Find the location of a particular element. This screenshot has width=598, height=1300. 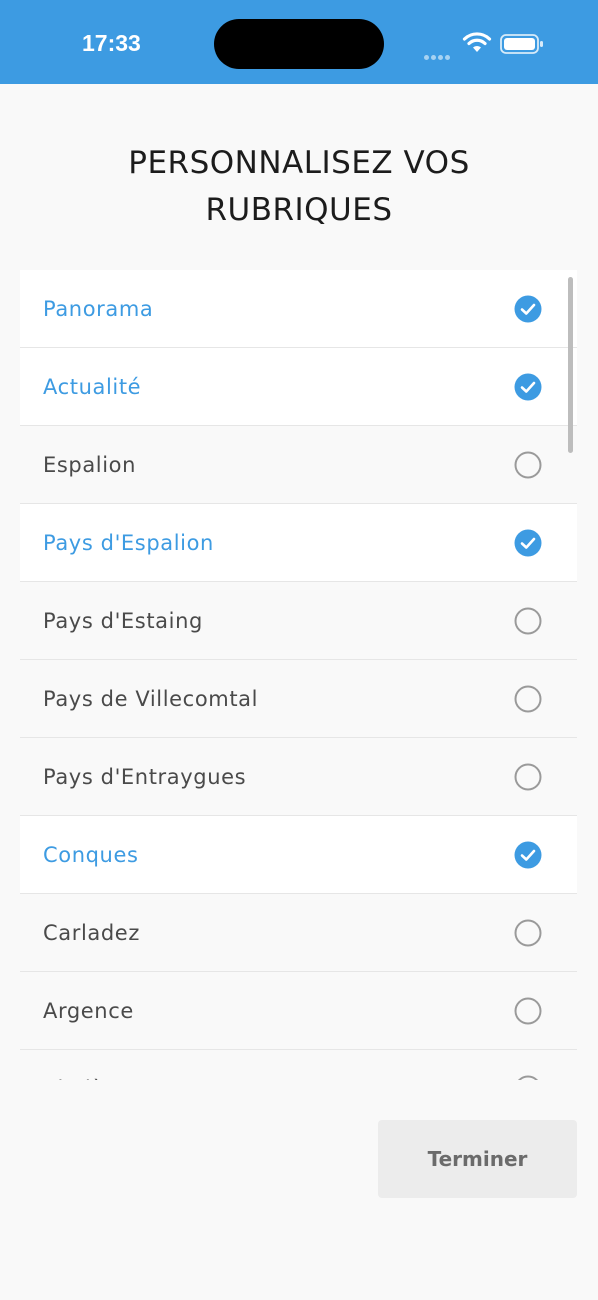

page-title-line-1: PERSONNALISEZ VOS is located at coordinates (299, 163).